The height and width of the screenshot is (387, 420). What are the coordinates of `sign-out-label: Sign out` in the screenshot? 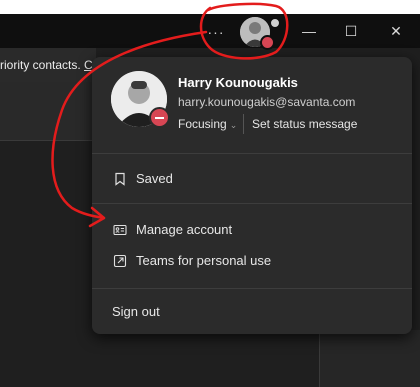 It's located at (136, 311).